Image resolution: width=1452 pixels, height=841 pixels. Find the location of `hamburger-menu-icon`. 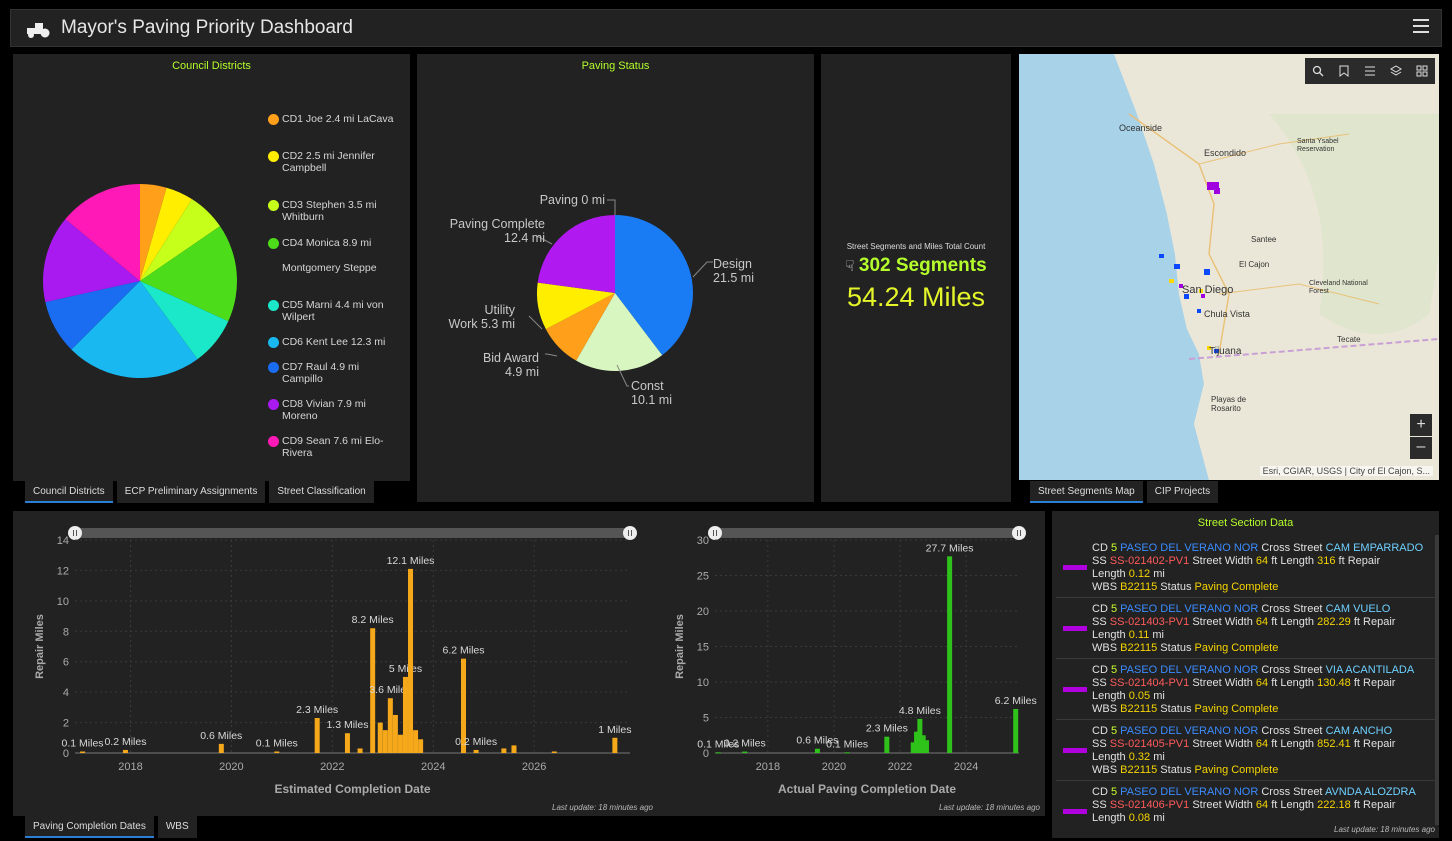

hamburger-menu-icon is located at coordinates (1421, 26).